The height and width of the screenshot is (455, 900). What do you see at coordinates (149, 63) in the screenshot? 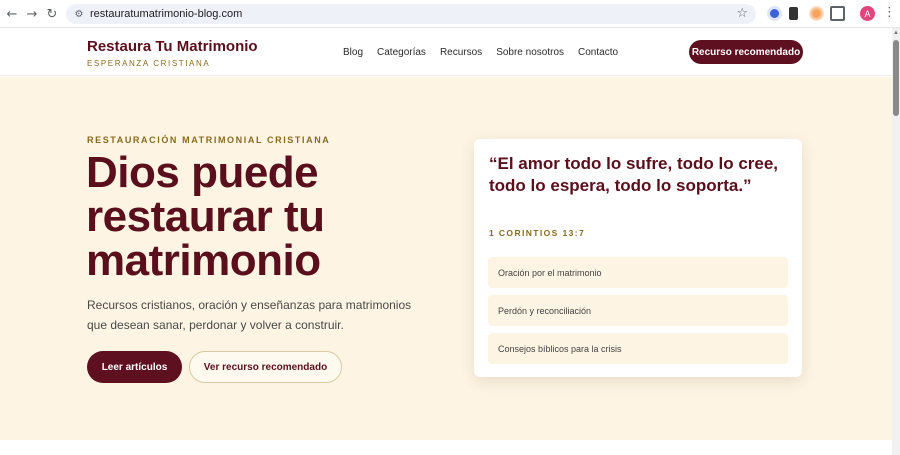
I see `brand-tagline: ESPERANZA CRISTIANA` at bounding box center [149, 63].